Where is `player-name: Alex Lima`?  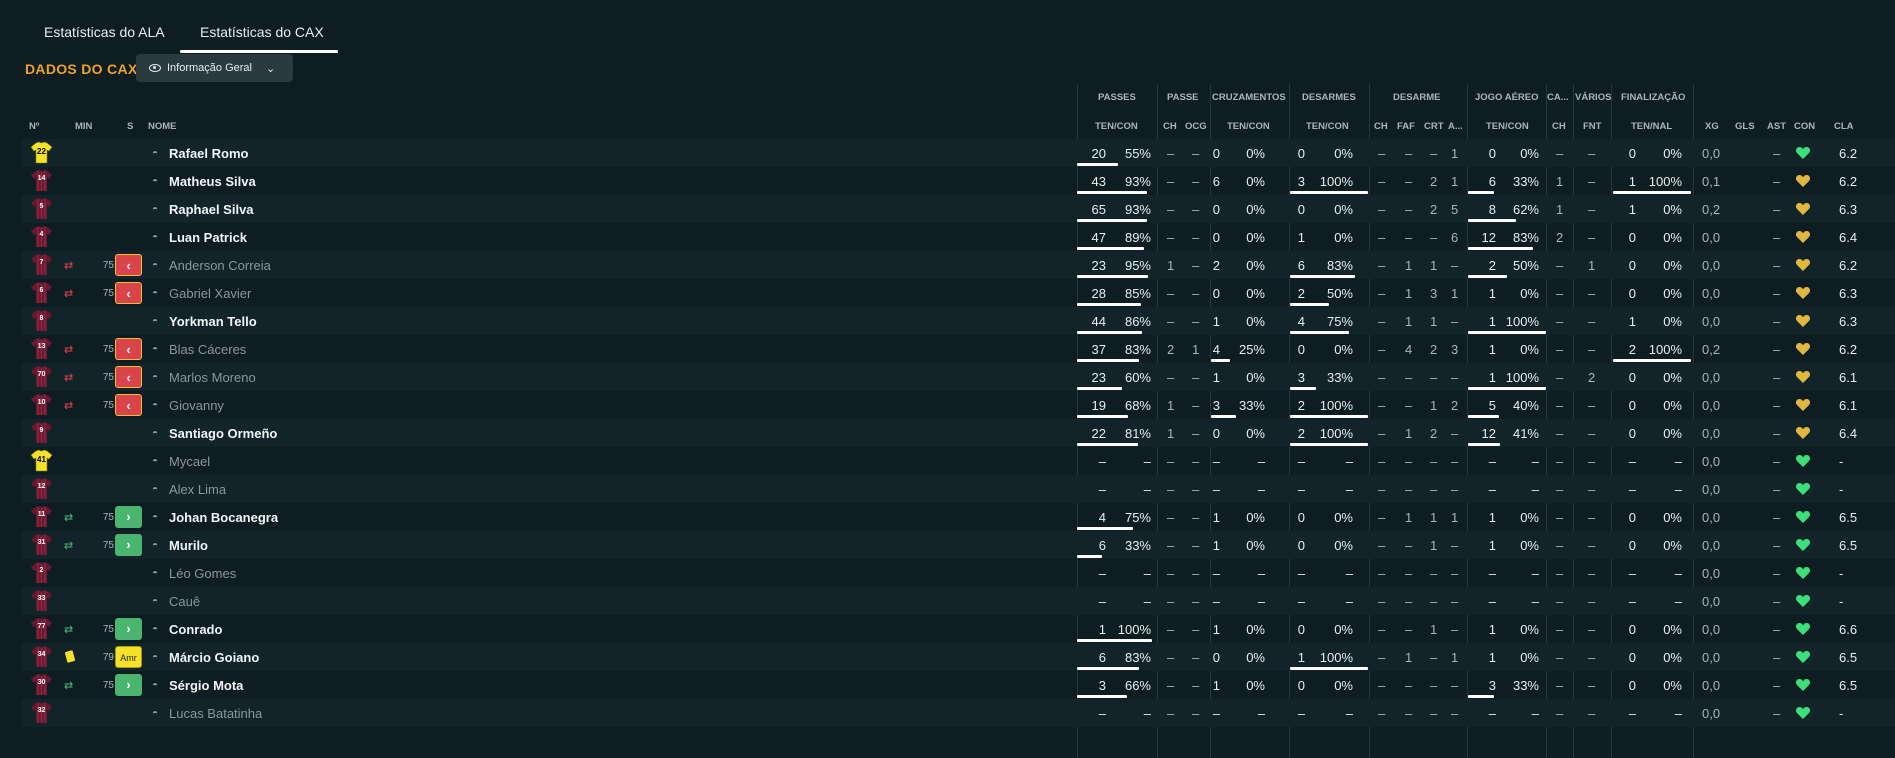 player-name: Alex Lima is located at coordinates (197, 489).